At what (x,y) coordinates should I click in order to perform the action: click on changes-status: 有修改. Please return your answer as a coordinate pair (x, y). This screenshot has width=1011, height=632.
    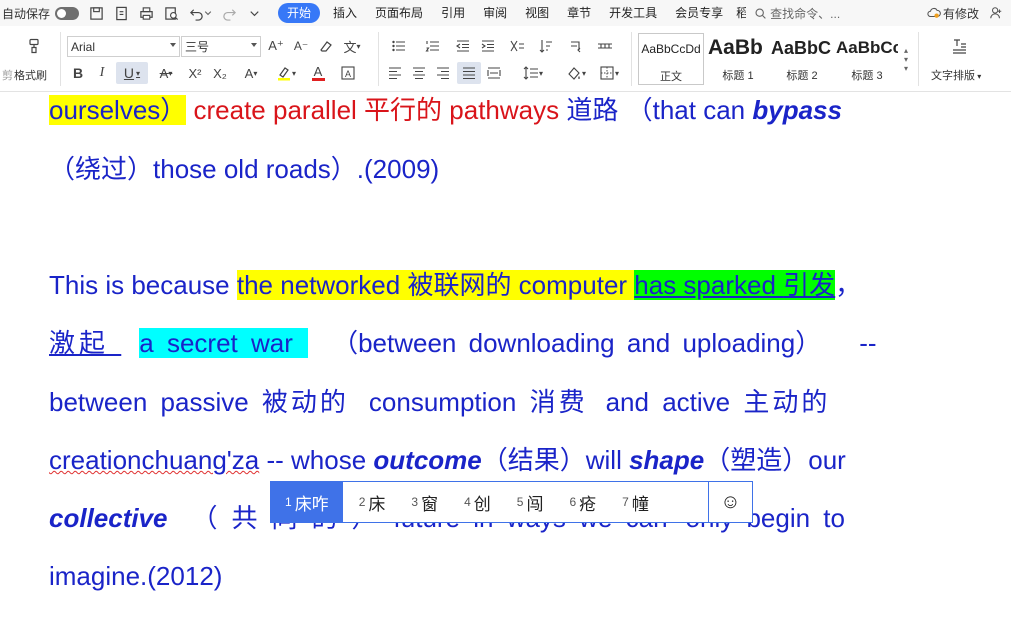
    Looking at the image, I should click on (961, 13).